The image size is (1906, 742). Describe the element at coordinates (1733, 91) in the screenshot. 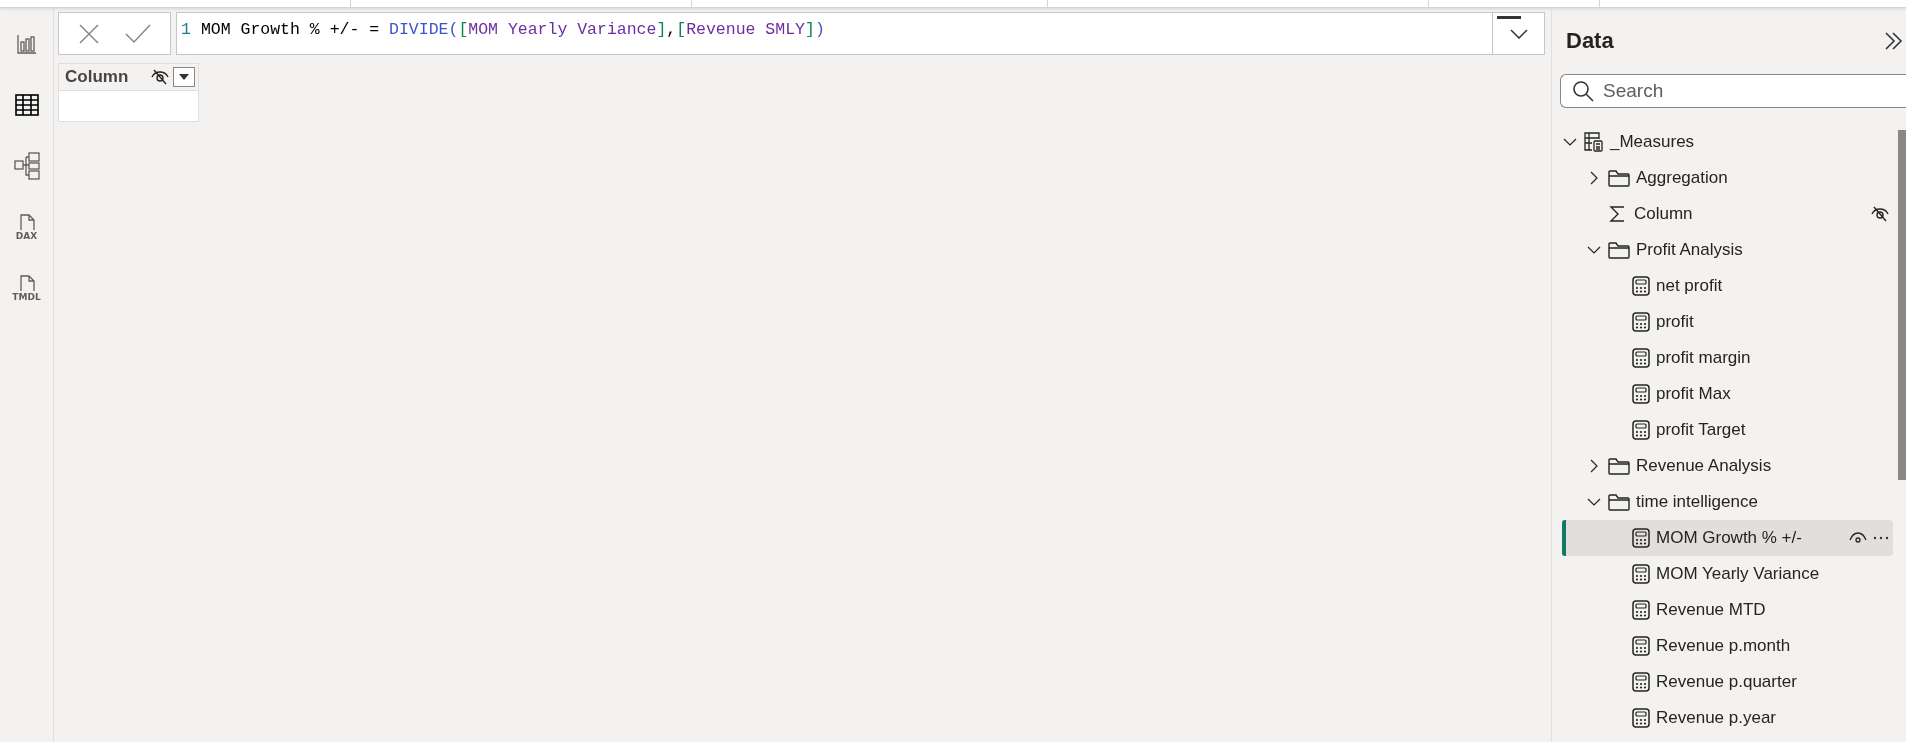

I see `search-field: Search` at that location.